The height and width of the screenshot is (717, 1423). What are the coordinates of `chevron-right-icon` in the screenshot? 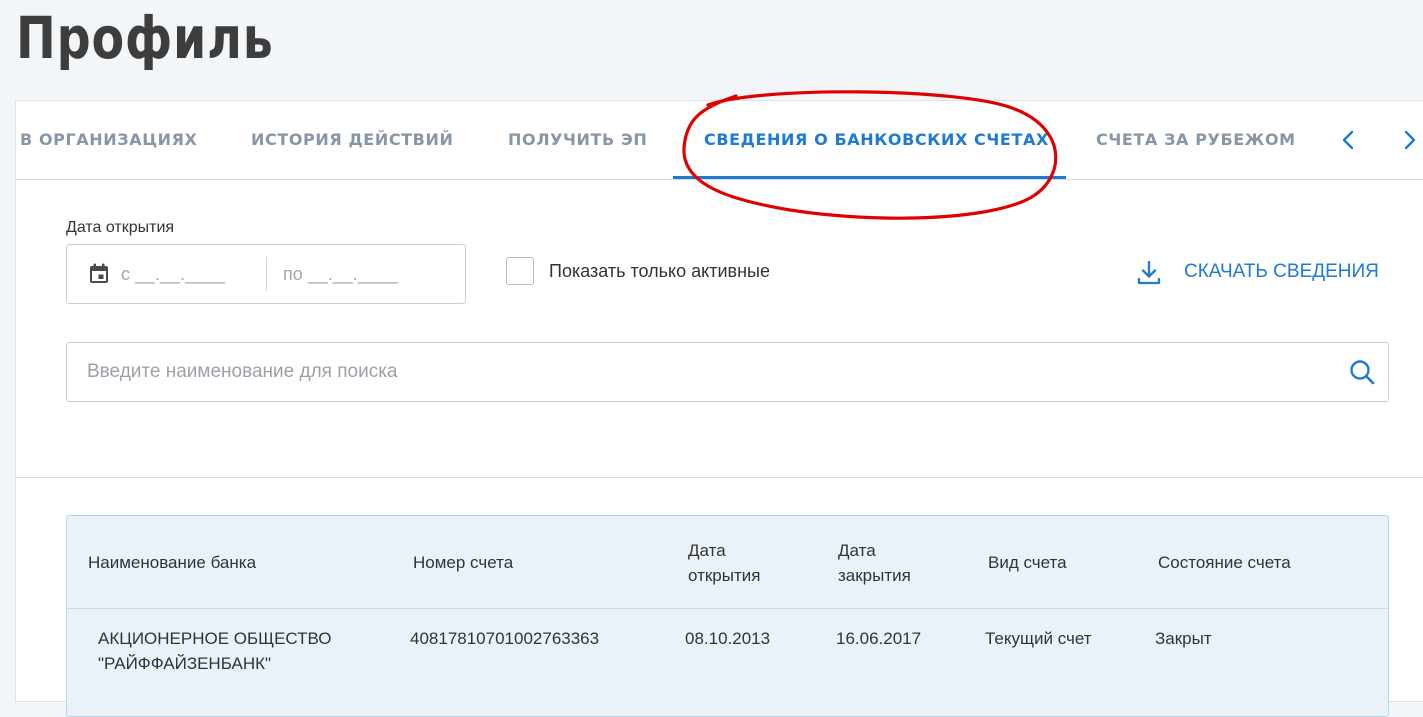 It's located at (1409, 140).